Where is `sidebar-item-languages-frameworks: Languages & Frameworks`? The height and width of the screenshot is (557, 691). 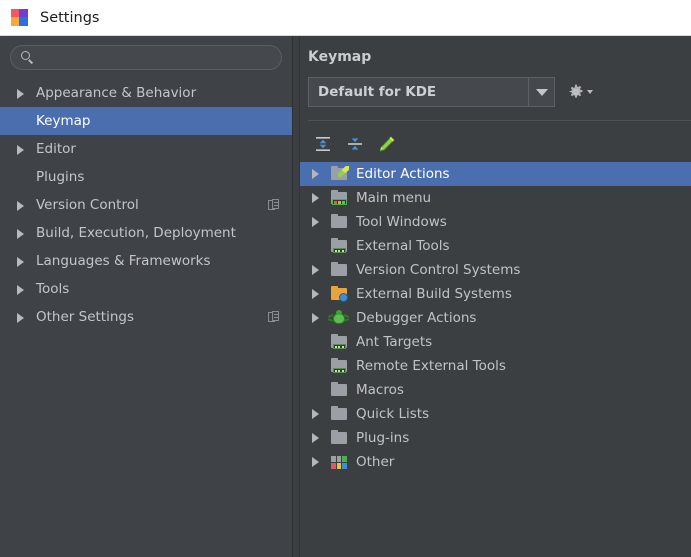 sidebar-item-languages-frameworks: Languages & Frameworks is located at coordinates (146, 261).